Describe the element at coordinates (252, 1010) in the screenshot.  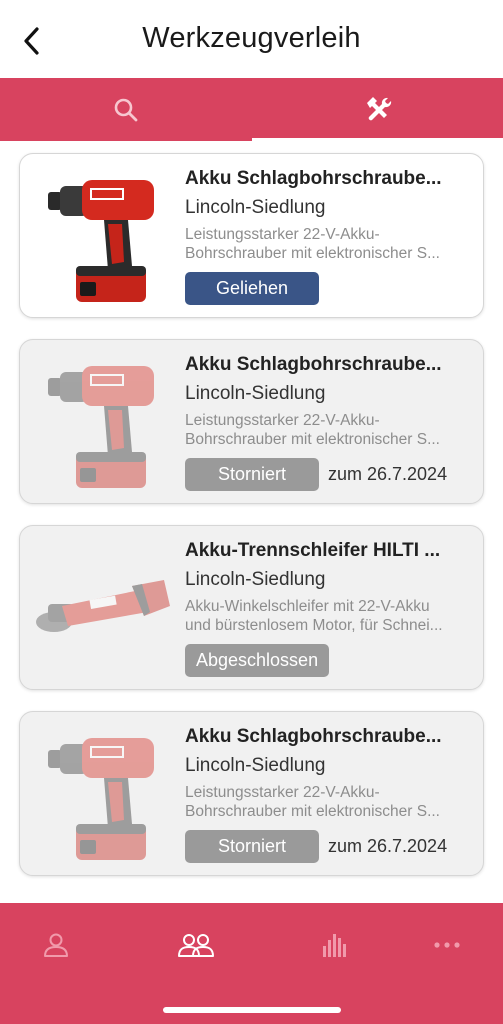
I see `home-indicator` at that location.